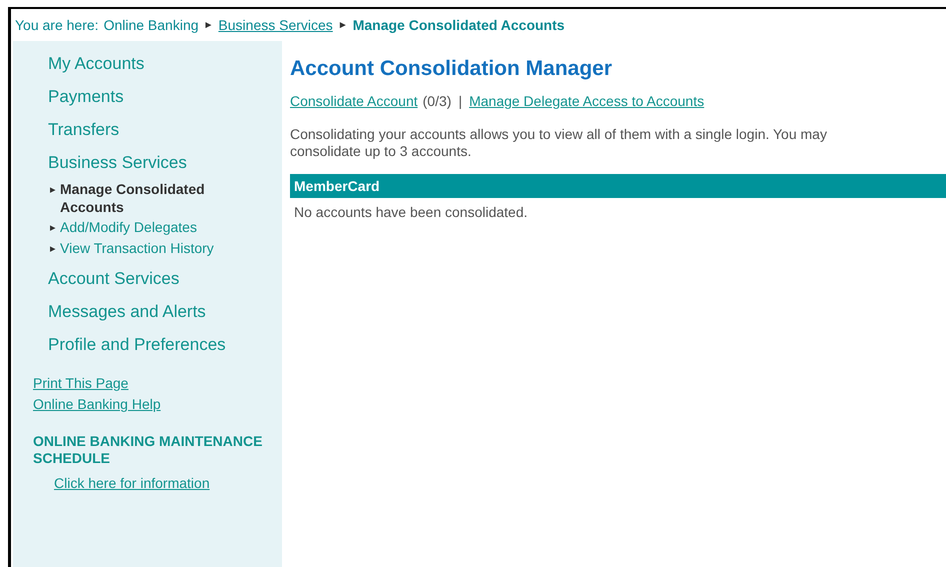  I want to click on maintenance-heading: ONLINE BANKING MAINTENANCE SCHEDULE, so click(148, 450).